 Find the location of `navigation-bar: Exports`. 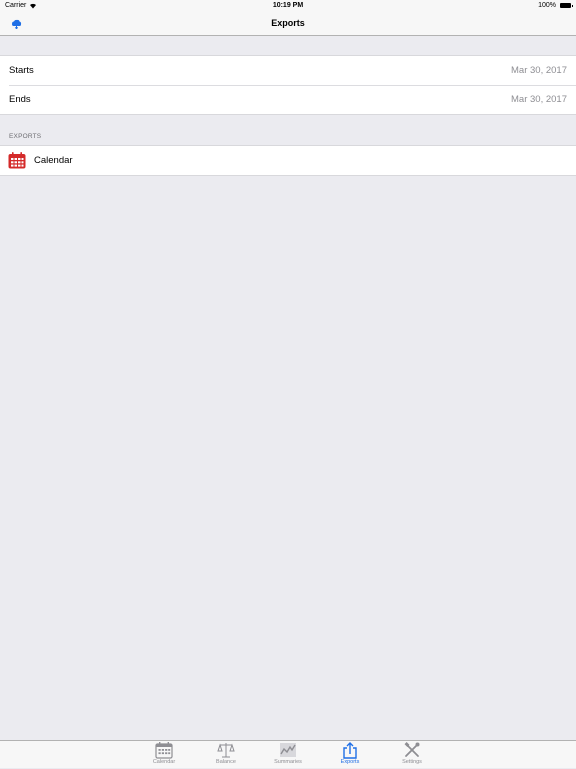

navigation-bar: Exports is located at coordinates (288, 24).